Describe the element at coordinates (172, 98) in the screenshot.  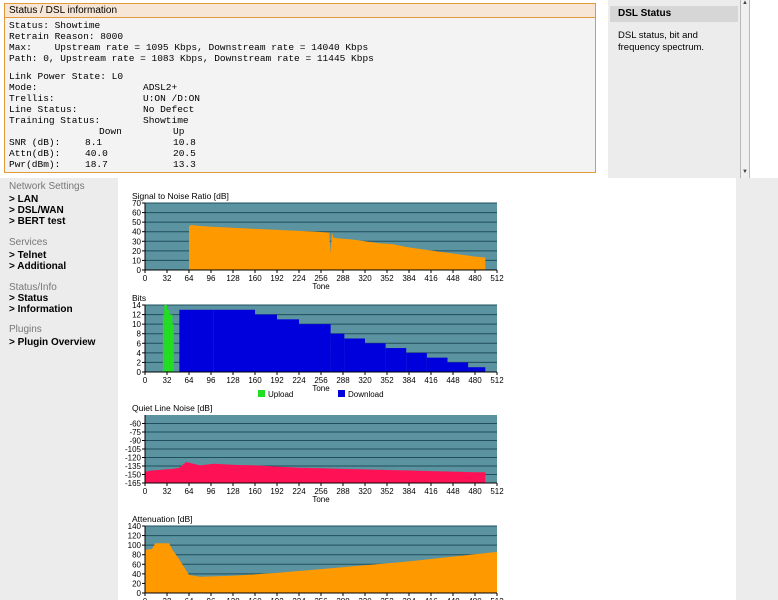
I see `status-line: U:ON /D:ON` at that location.